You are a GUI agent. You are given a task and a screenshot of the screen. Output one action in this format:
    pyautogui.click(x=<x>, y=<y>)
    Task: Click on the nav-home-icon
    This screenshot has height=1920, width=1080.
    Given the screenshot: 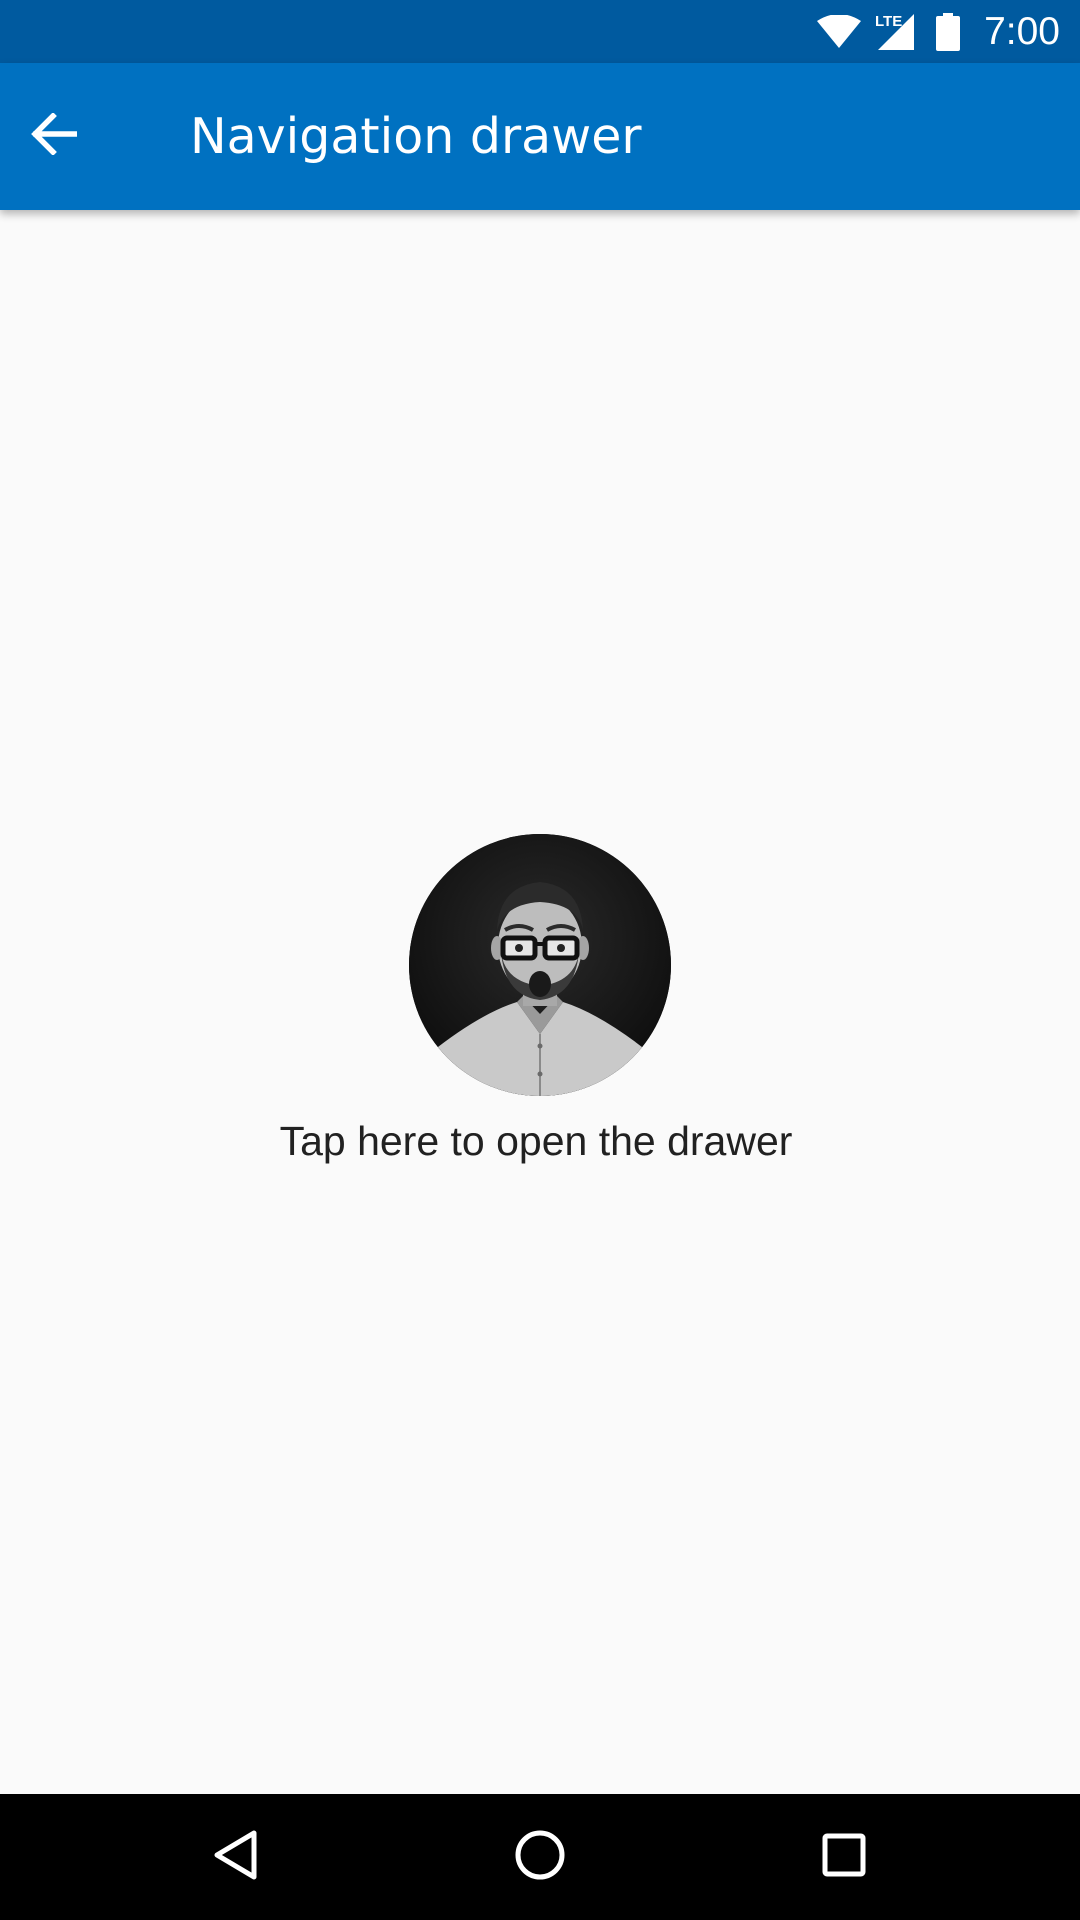 What is the action you would take?
    pyautogui.click(x=540, y=1857)
    